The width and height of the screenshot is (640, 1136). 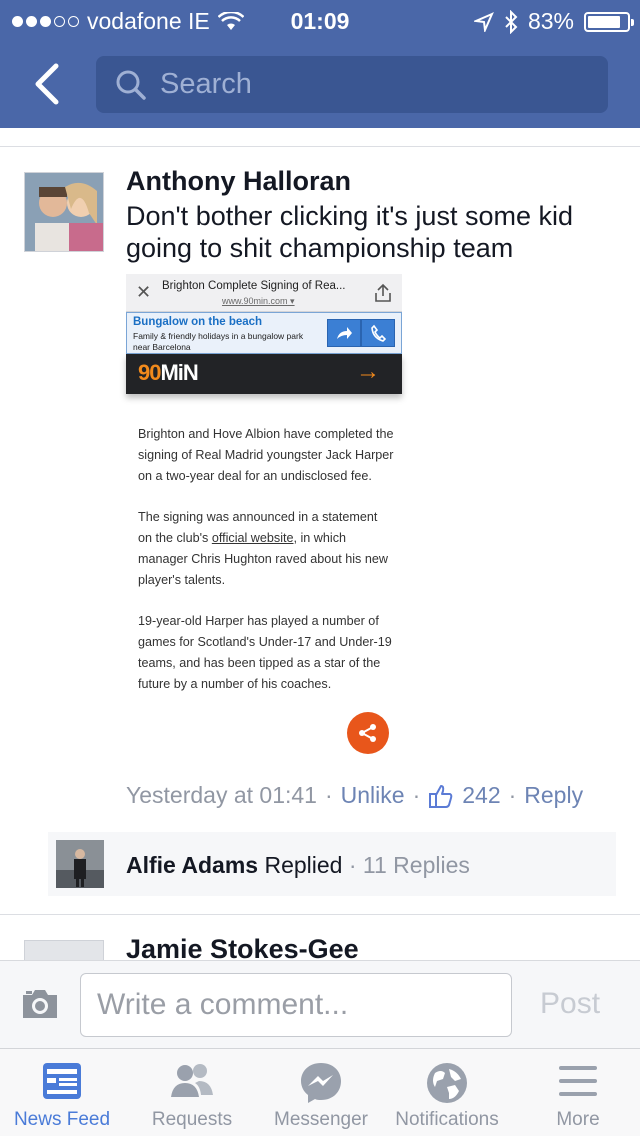 What do you see at coordinates (609, 21) in the screenshot?
I see `battery-icon` at bounding box center [609, 21].